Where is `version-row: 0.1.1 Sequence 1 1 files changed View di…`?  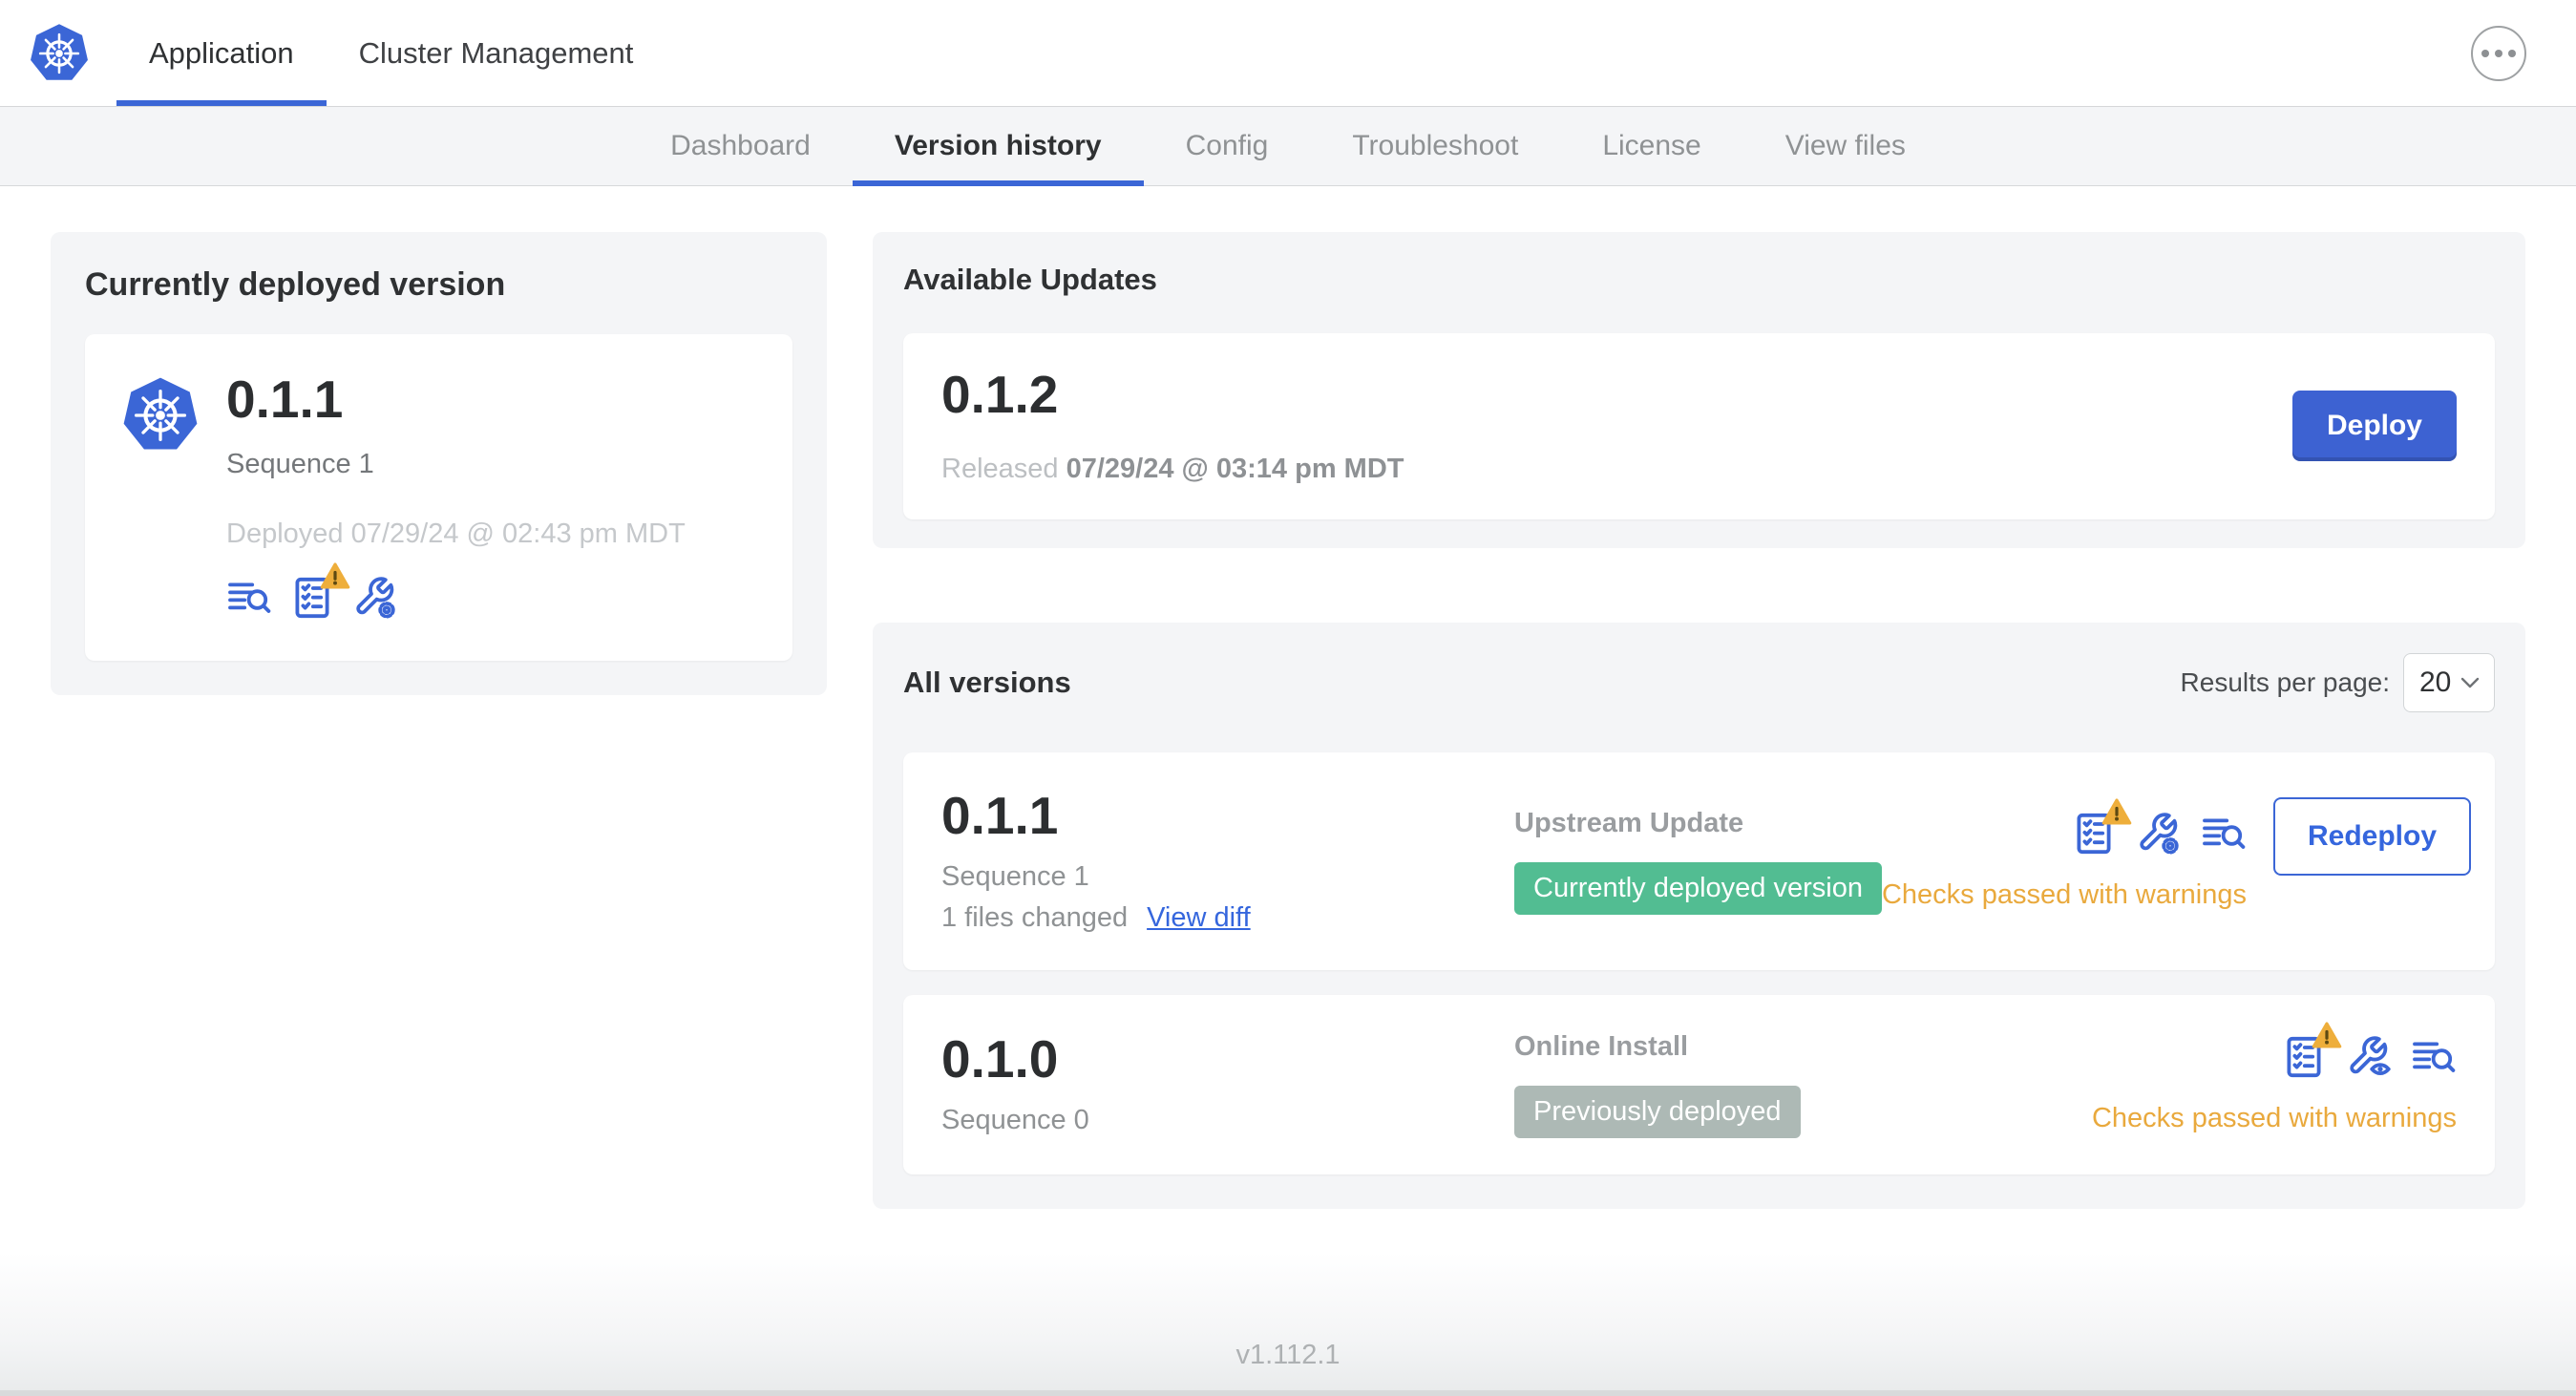 version-row: 0.1.1 Sequence 1 1 files changed View di… is located at coordinates (1699, 860).